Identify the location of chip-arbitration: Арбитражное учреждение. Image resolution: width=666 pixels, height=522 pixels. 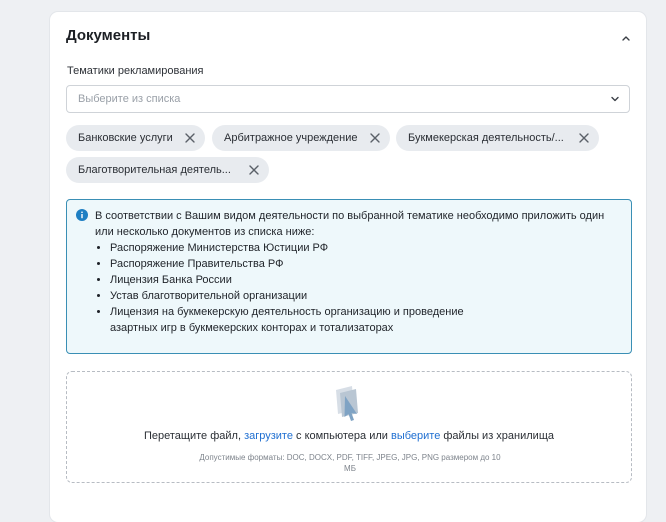
(301, 138).